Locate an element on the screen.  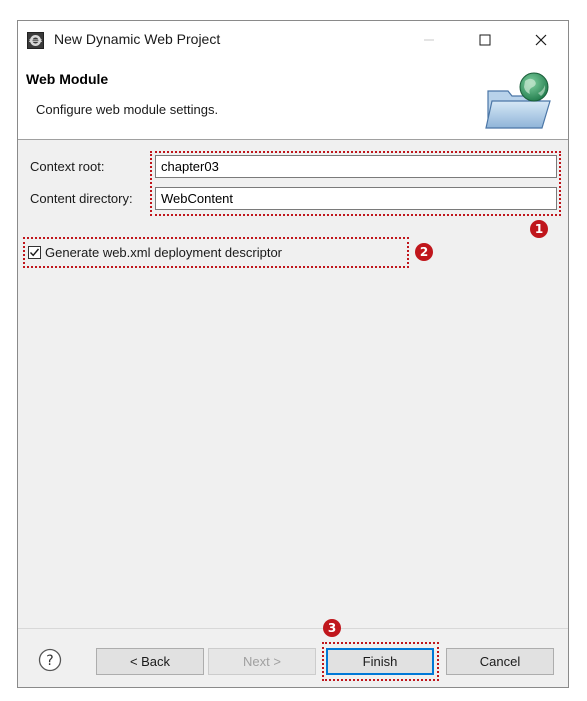
next-button: Next > is located at coordinates (262, 661).